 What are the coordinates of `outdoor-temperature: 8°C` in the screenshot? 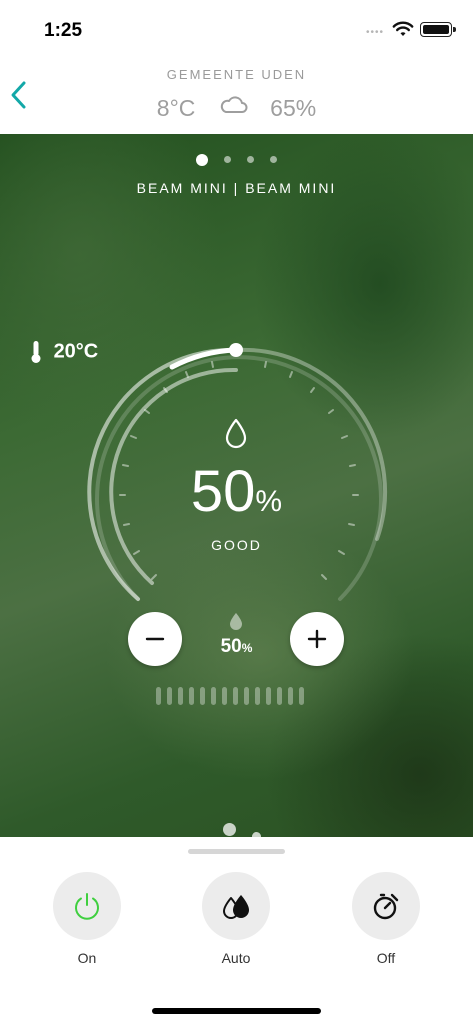 It's located at (176, 108).